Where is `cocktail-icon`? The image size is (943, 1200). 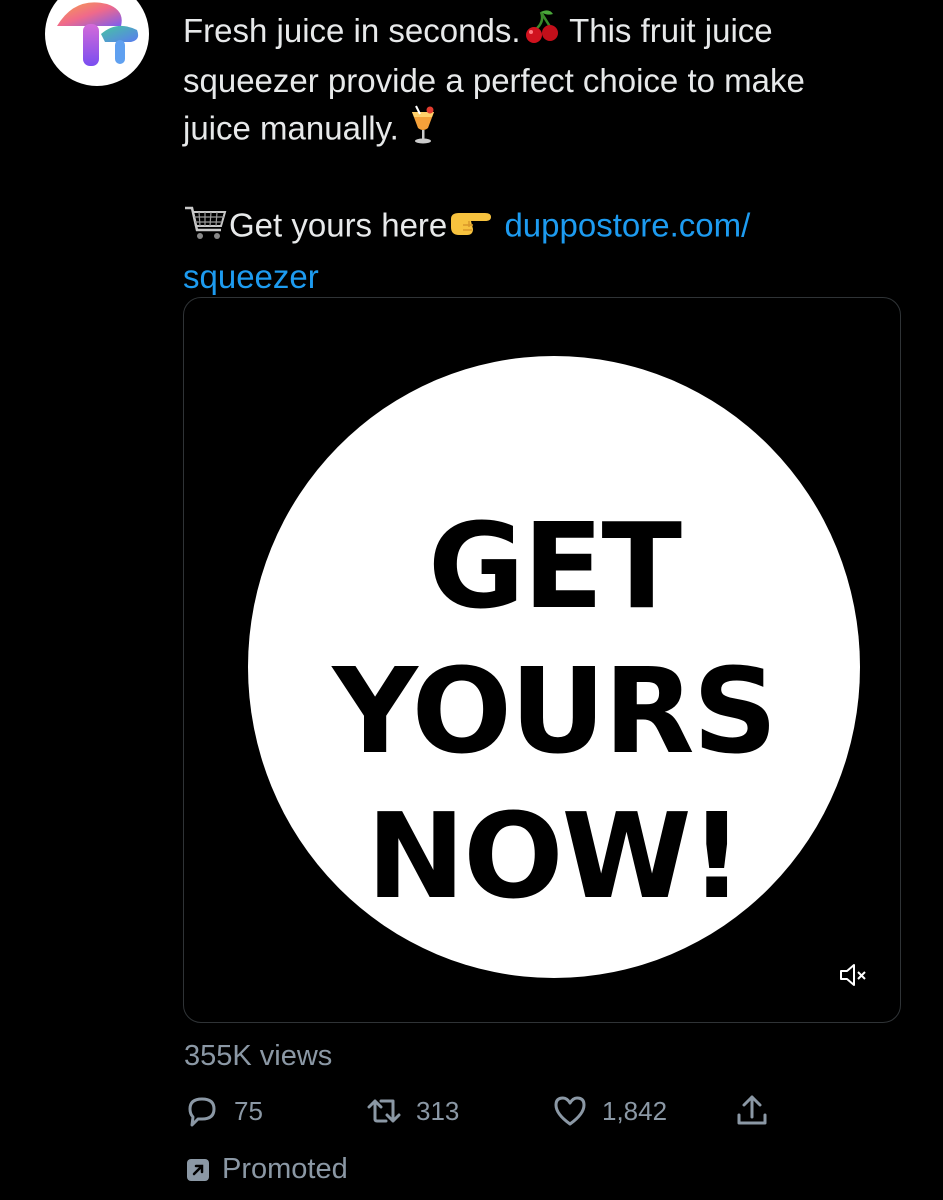 cocktail-icon is located at coordinates (423, 131).